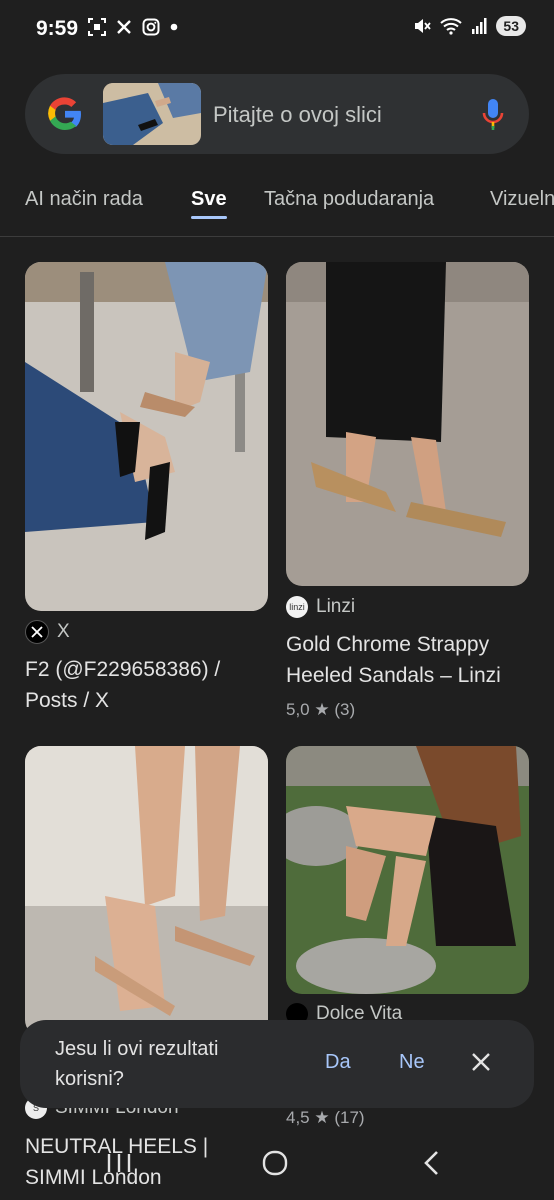 The width and height of the screenshot is (554, 1200). Describe the element at coordinates (349, 199) in the screenshot. I see `tab-exact-matches: Tačna podudaranja` at that location.